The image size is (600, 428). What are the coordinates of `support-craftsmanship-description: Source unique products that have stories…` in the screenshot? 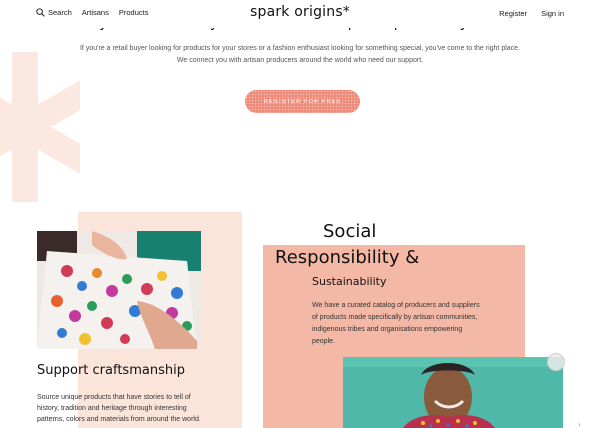 It's located at (119, 408).